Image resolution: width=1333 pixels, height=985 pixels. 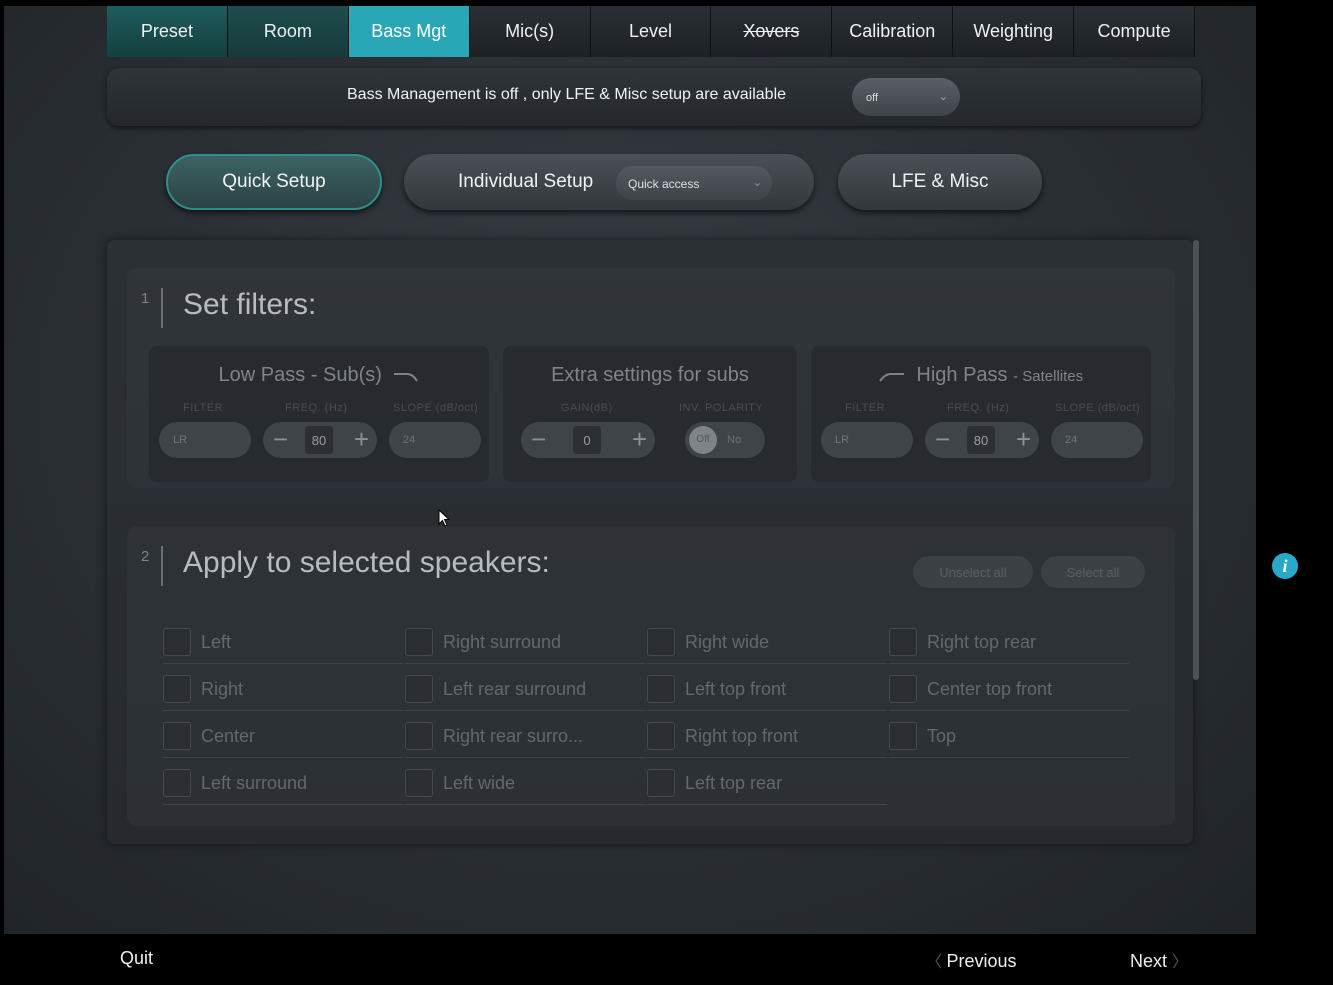 I want to click on tab-compute: Compute, so click(x=1135, y=31).